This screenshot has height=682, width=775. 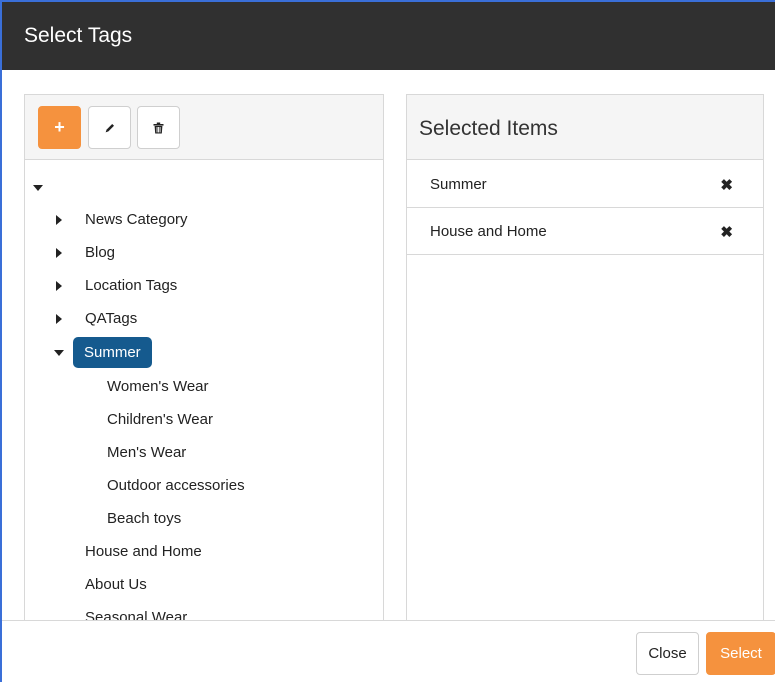 I want to click on tree-node-blog: Blog, so click(x=204, y=253).